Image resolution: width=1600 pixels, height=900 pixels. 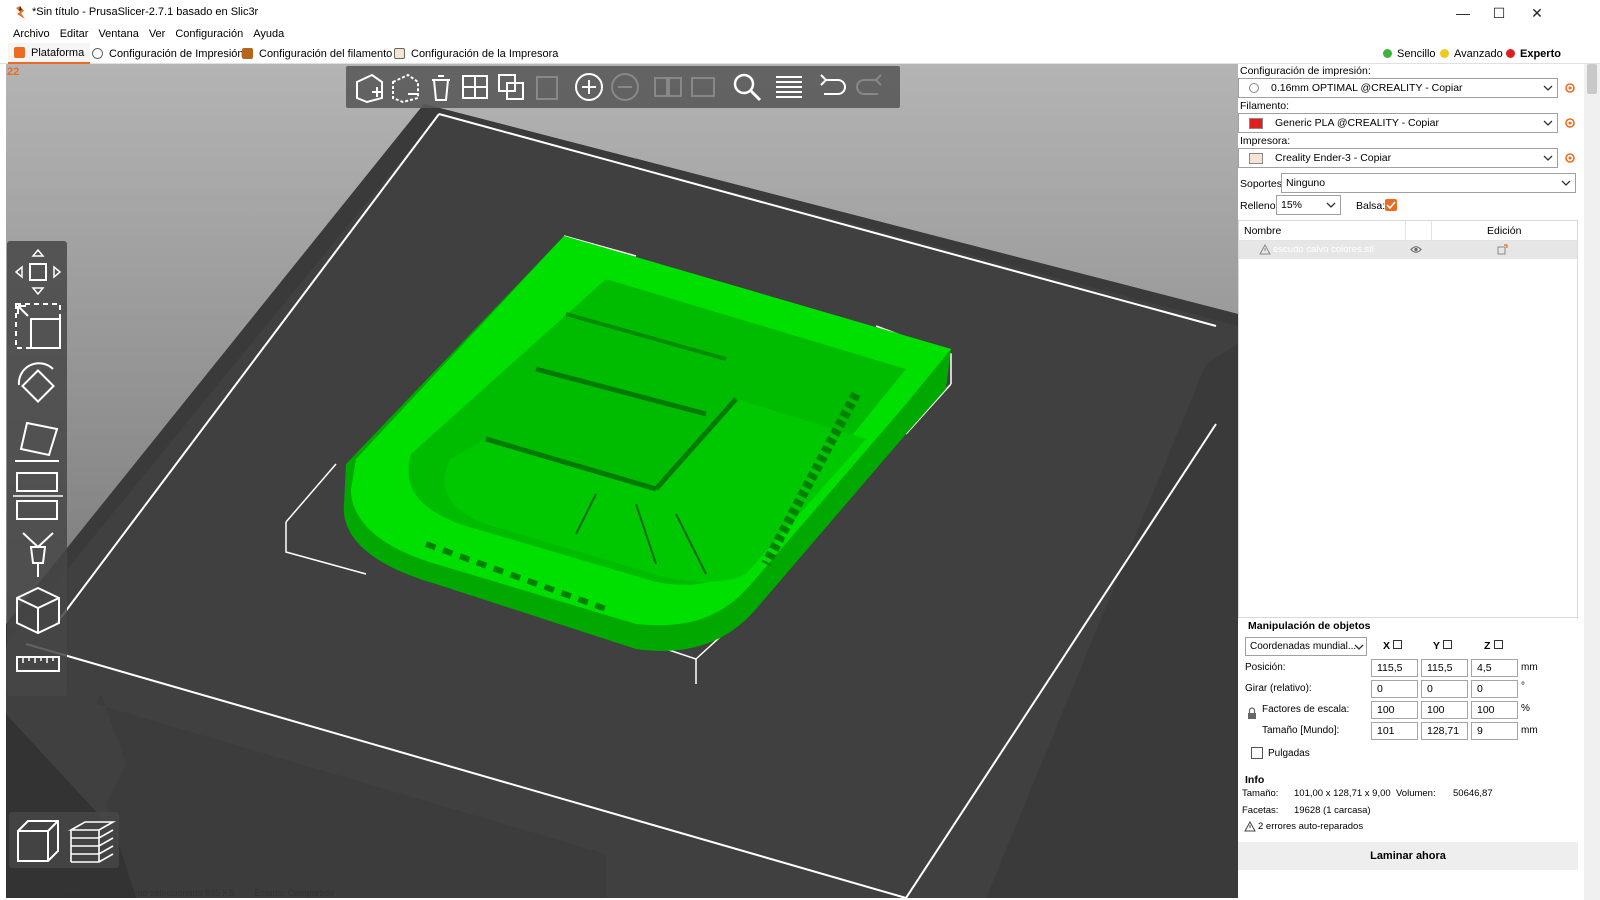 I want to click on gizmo-toolbar, so click(x=37, y=468).